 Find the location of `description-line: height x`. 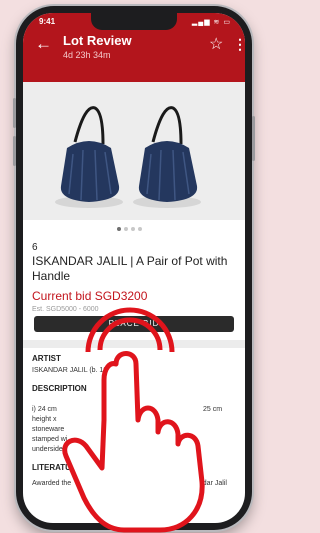

description-line: height x is located at coordinates (44, 419).